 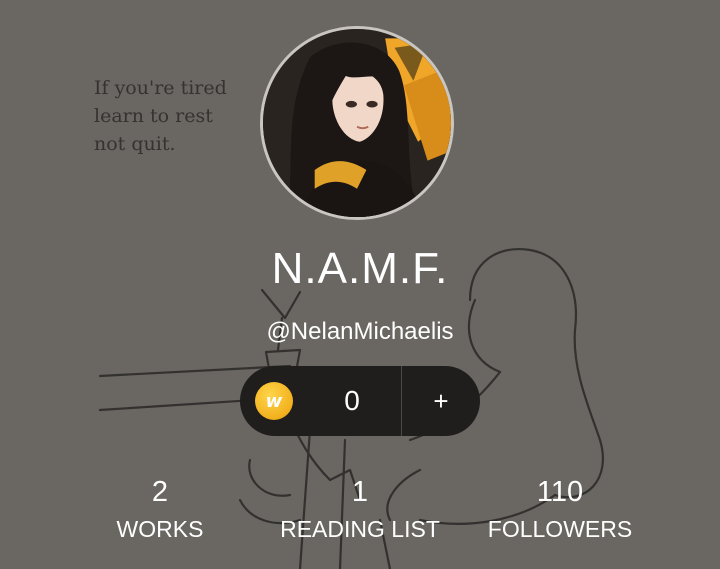 I want to click on stat-reading-list: 1 READING LIST, so click(x=360, y=510).